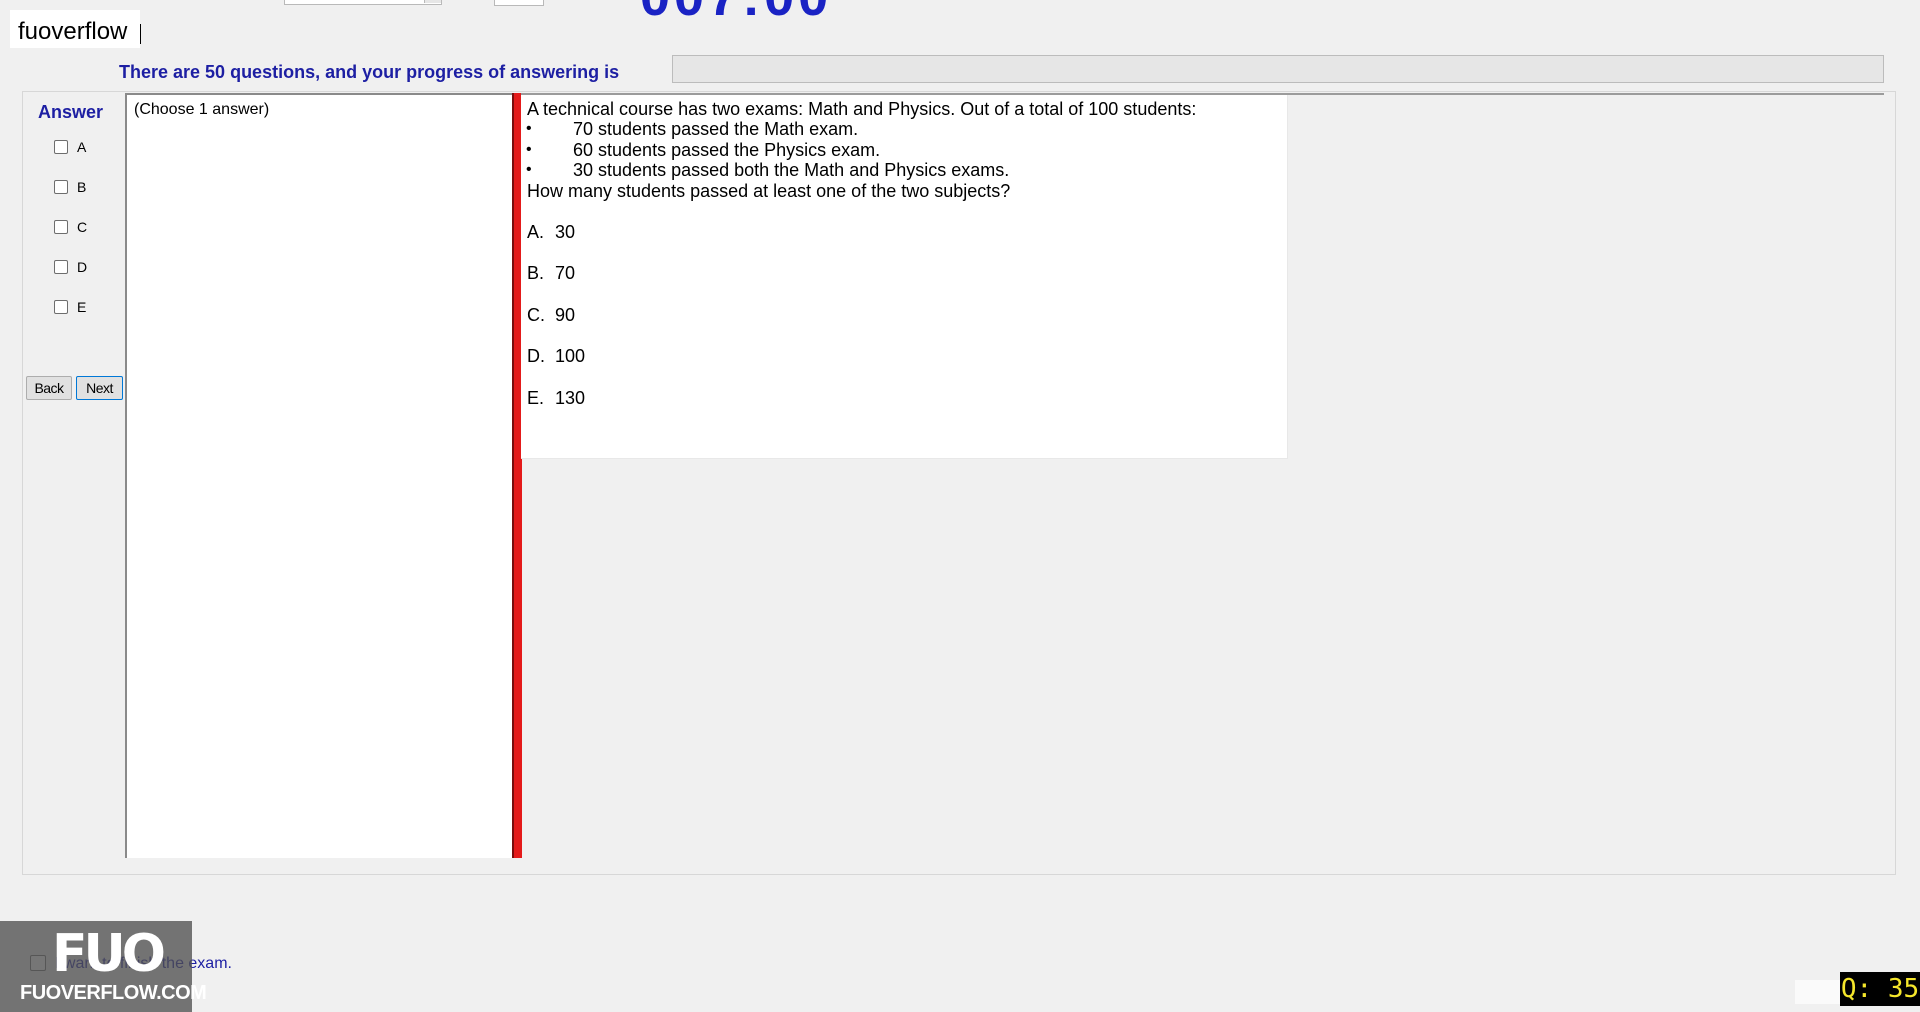 The image size is (1920, 1012). What do you see at coordinates (565, 315) in the screenshot?
I see `choice-text: 90` at bounding box center [565, 315].